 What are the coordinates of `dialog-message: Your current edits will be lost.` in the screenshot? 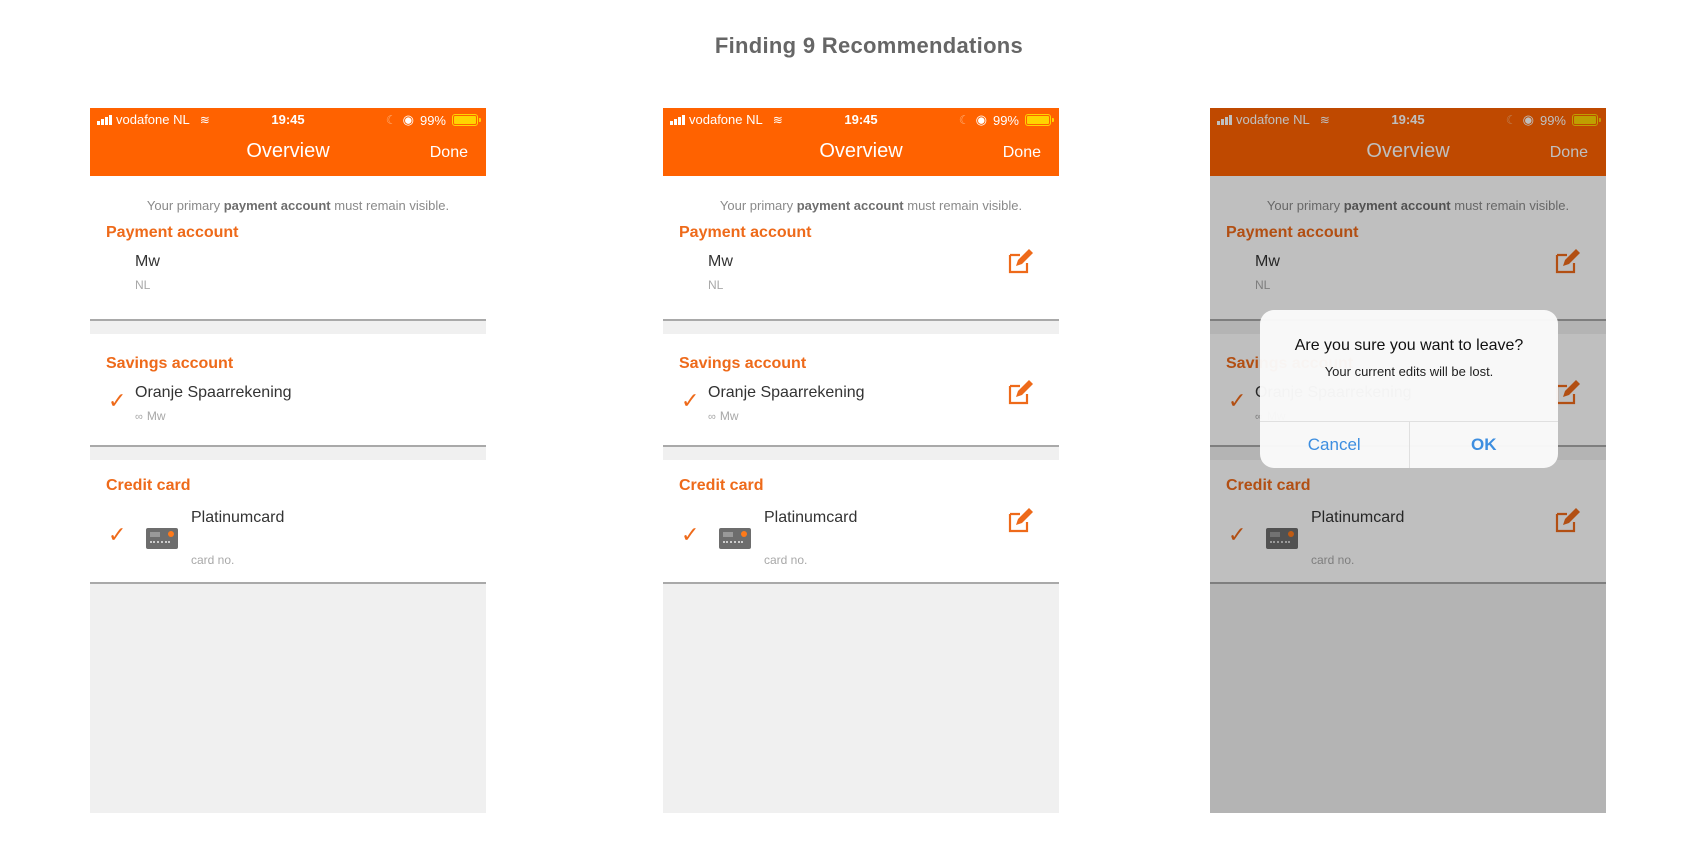 It's located at (1409, 371).